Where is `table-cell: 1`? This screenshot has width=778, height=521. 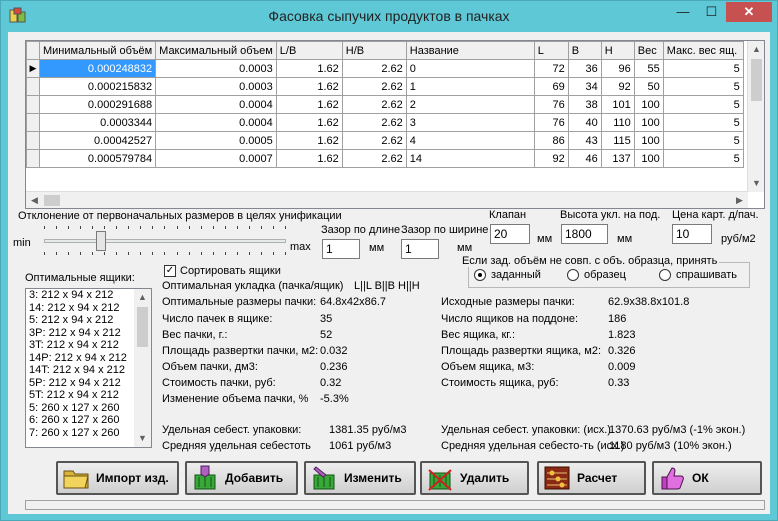
table-cell: 1 is located at coordinates (470, 86).